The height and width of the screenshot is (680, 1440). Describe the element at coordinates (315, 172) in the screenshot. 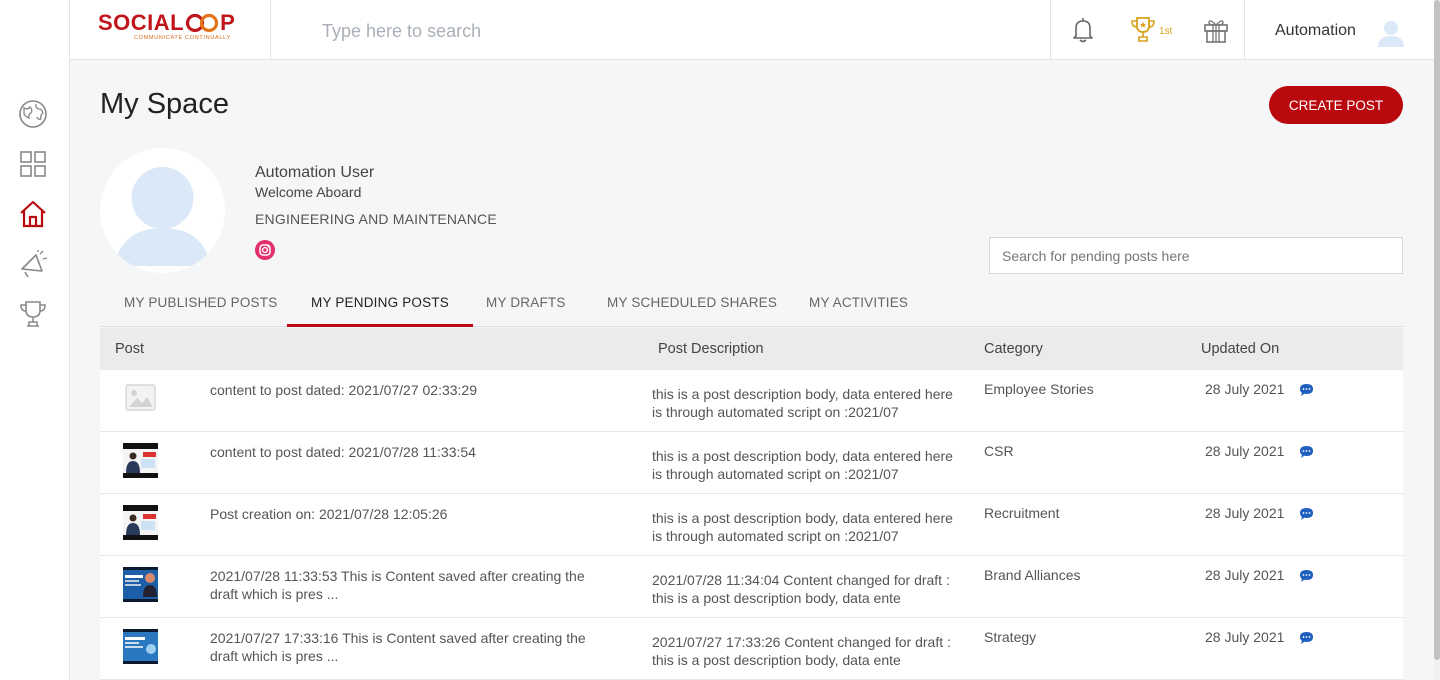

I see `profile-name: Automation User` at that location.